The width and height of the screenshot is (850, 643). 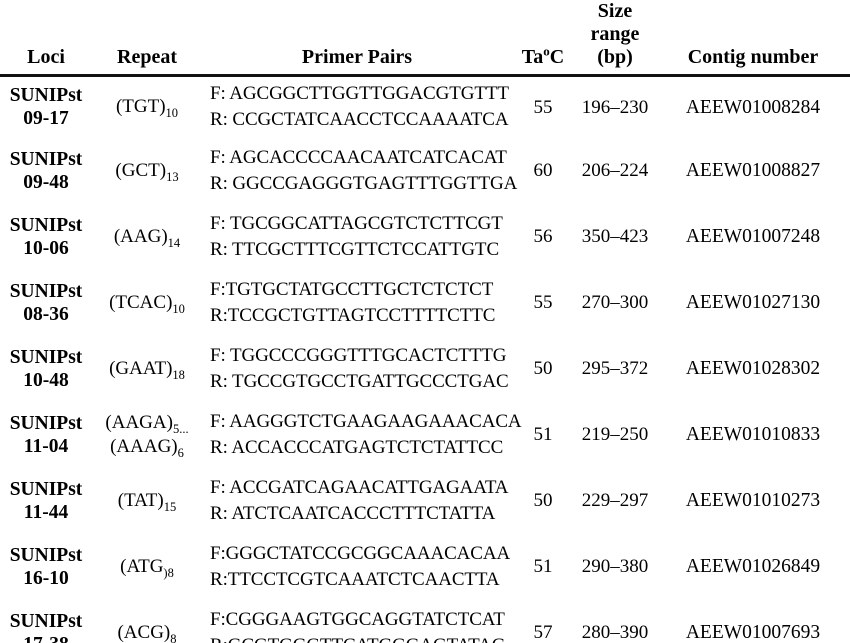 I want to click on cell-contig-number: AEEW01008827, so click(x=753, y=170).